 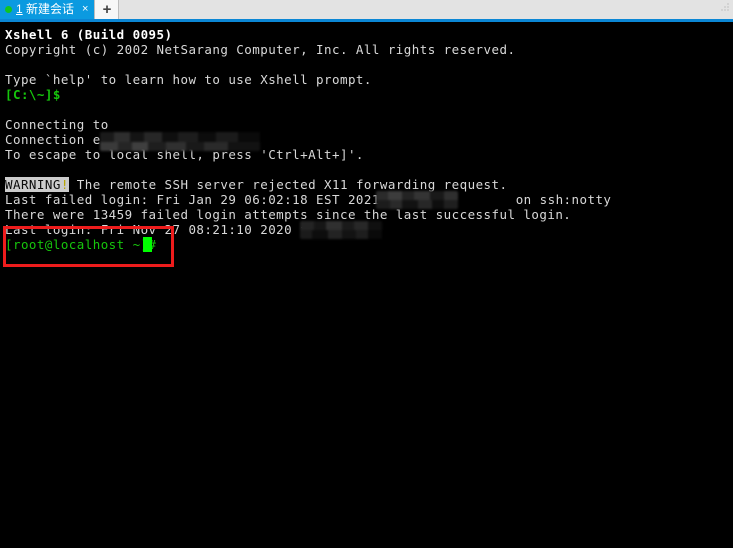 I want to click on new-tab-button: +, so click(x=107, y=9).